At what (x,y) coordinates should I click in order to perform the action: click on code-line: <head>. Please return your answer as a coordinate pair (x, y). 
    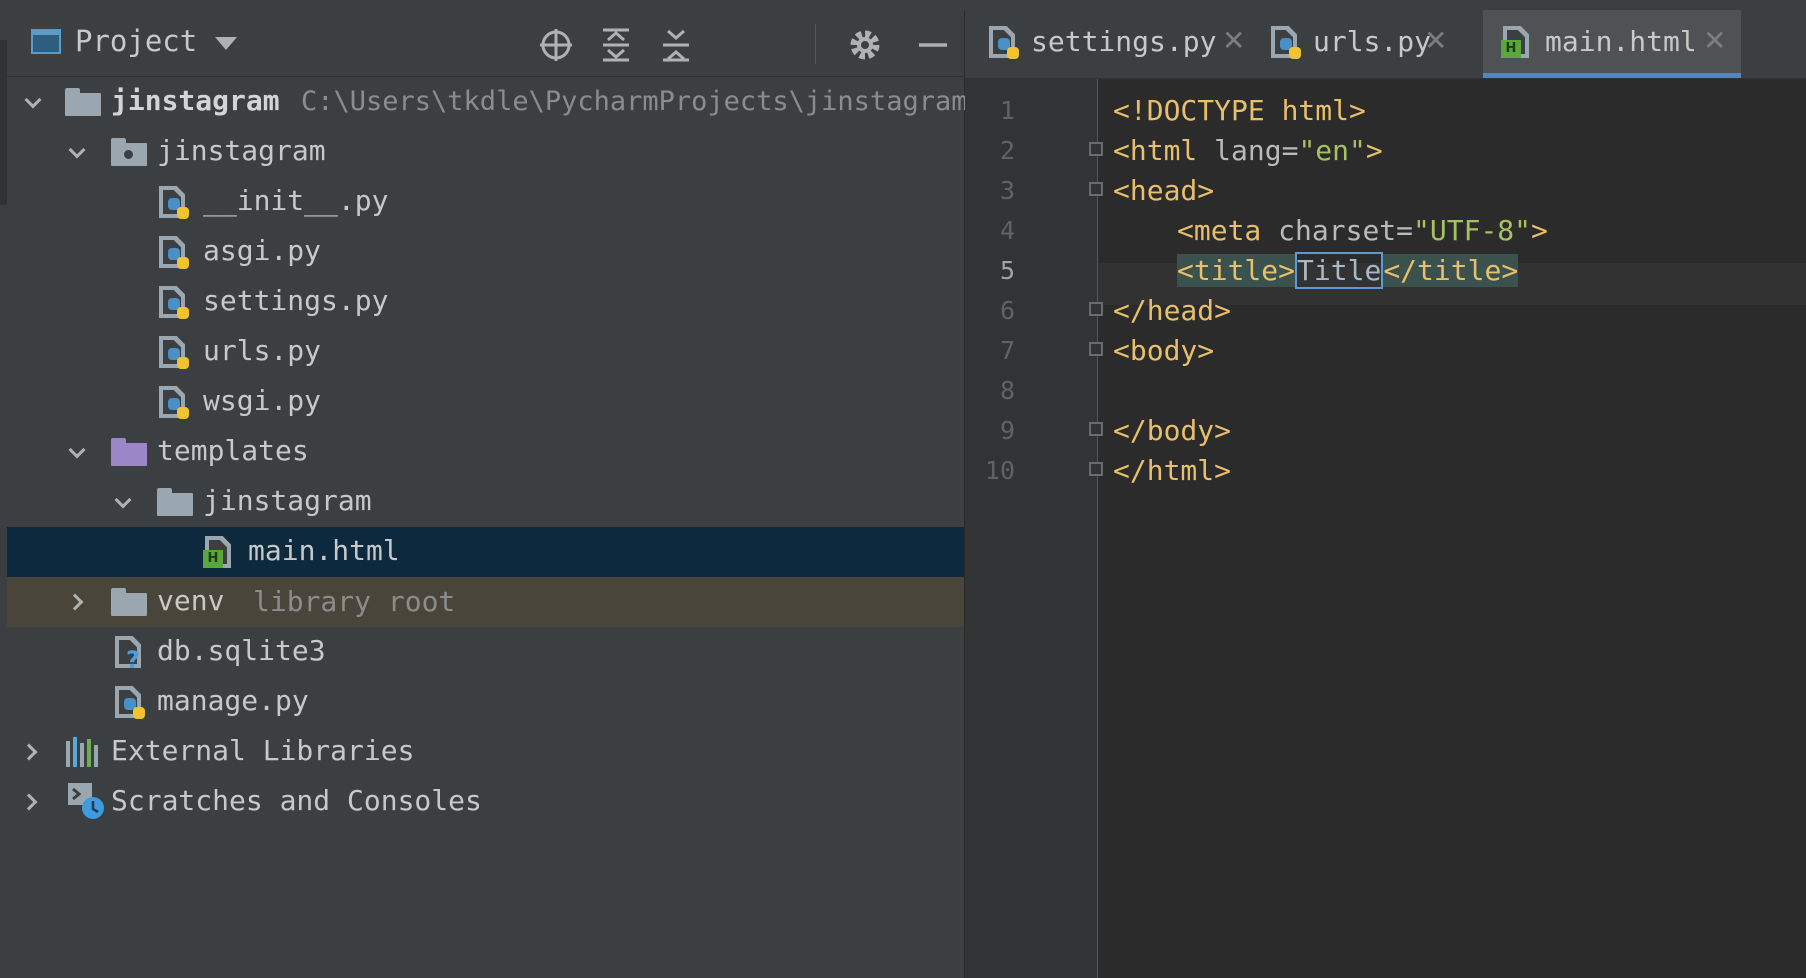
    Looking at the image, I should click on (1163, 190).